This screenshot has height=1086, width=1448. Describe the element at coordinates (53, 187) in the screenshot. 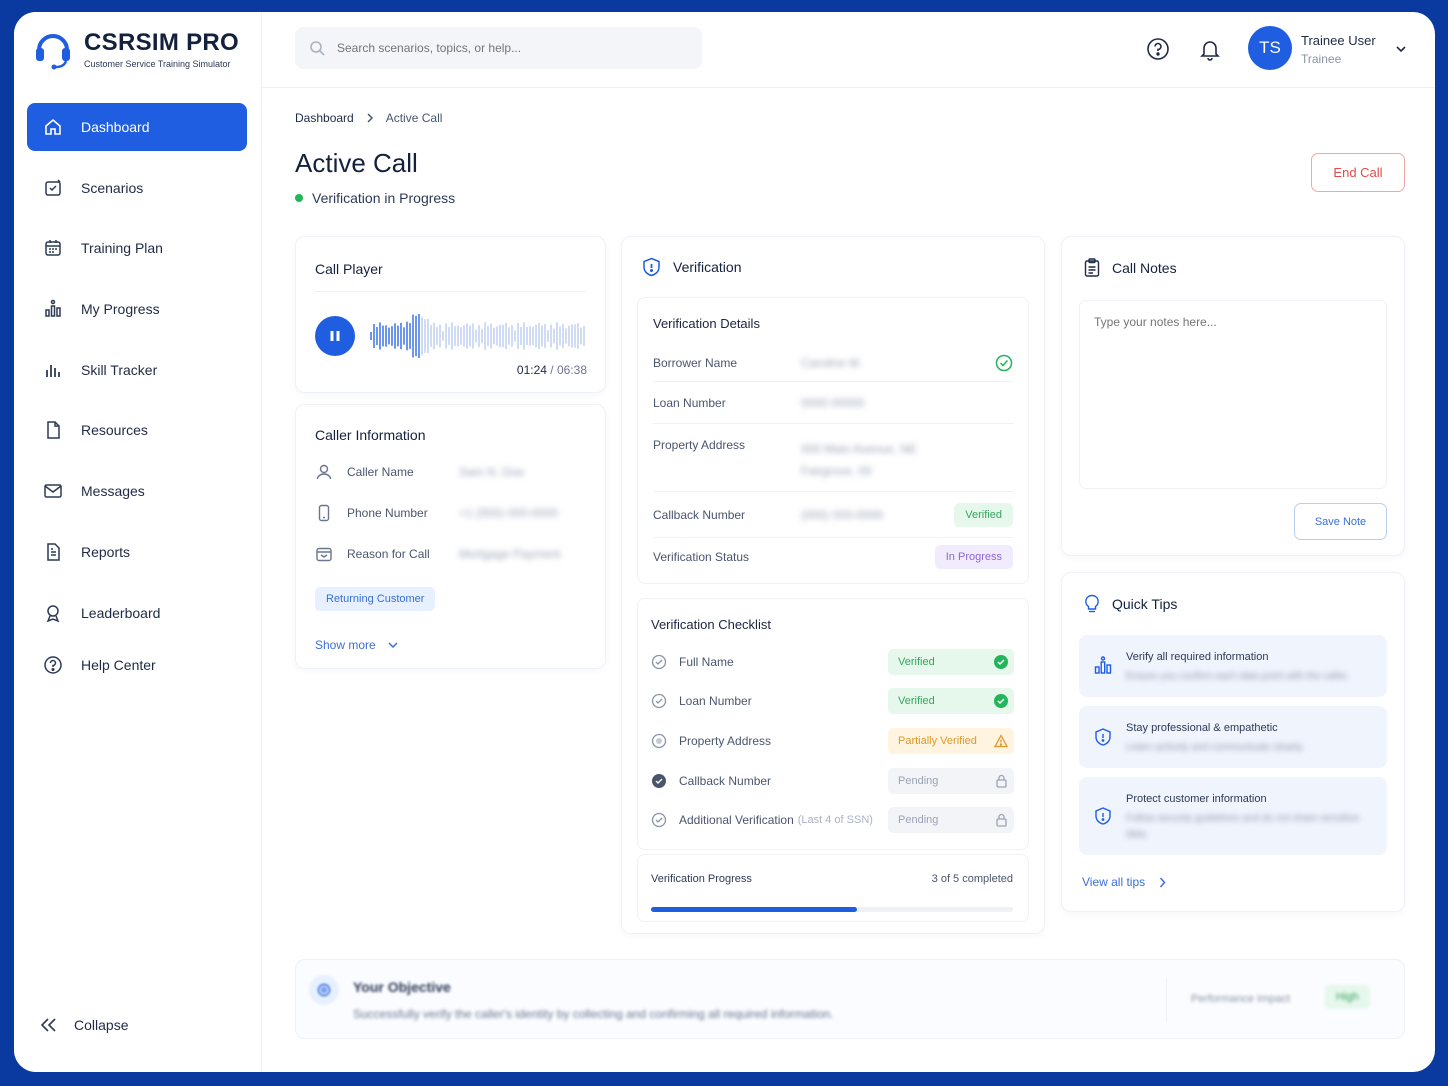

I see `scenarios-icon` at that location.